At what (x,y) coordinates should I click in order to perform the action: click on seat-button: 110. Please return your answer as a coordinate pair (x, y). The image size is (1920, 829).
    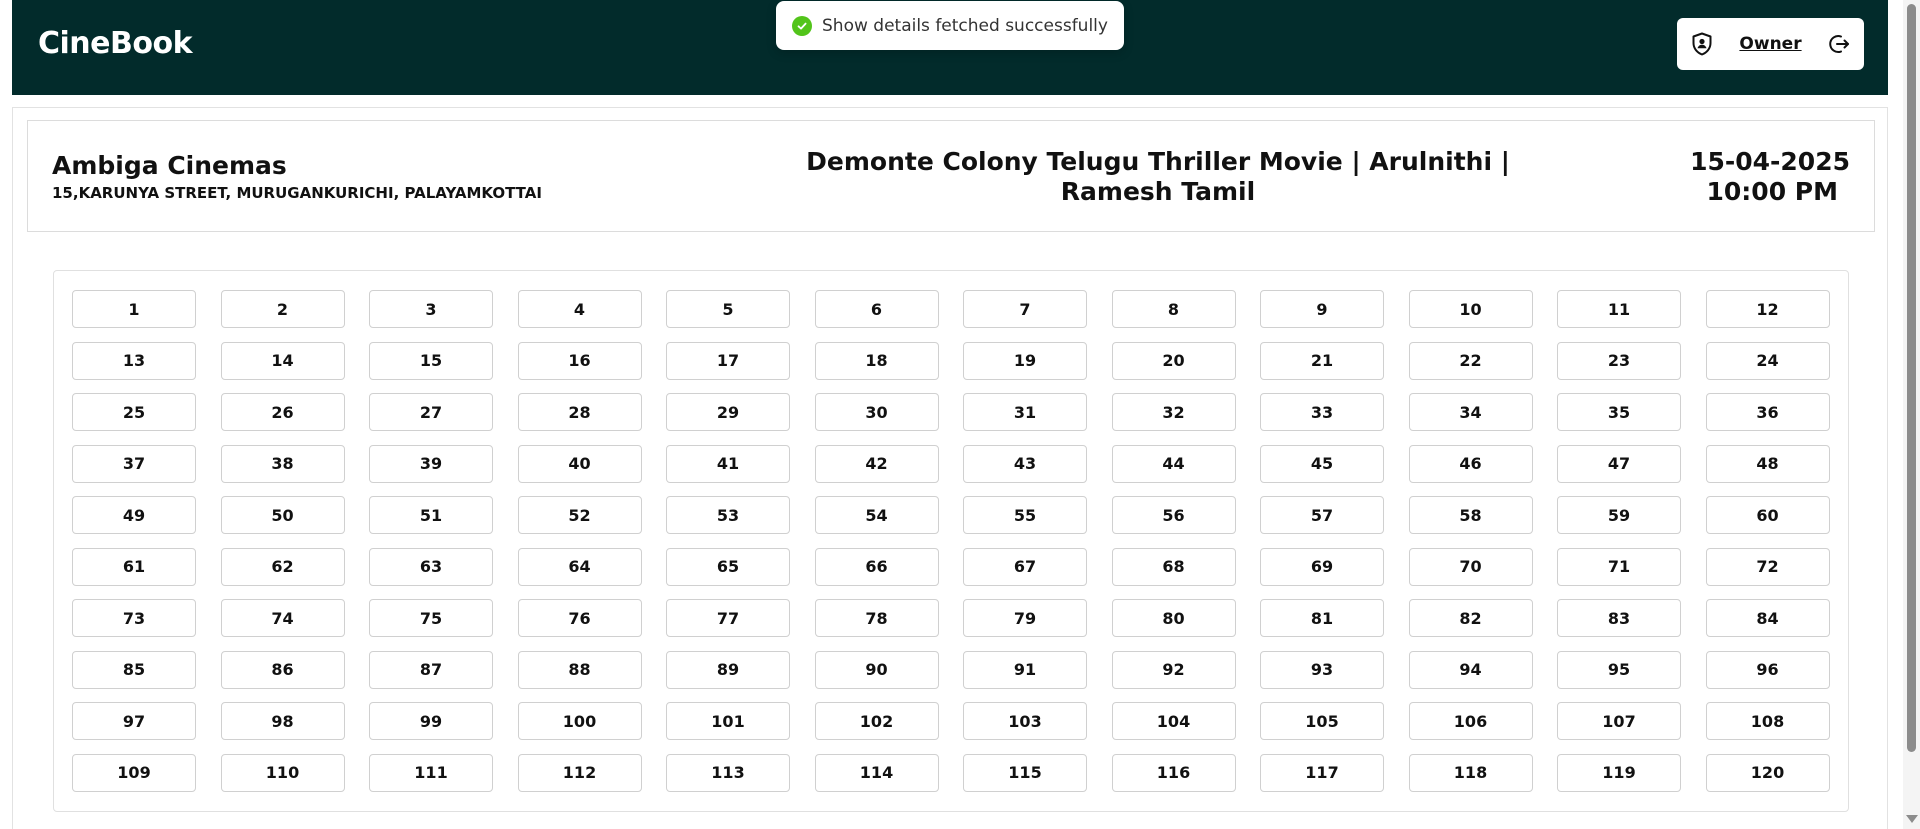
    Looking at the image, I should click on (282, 772).